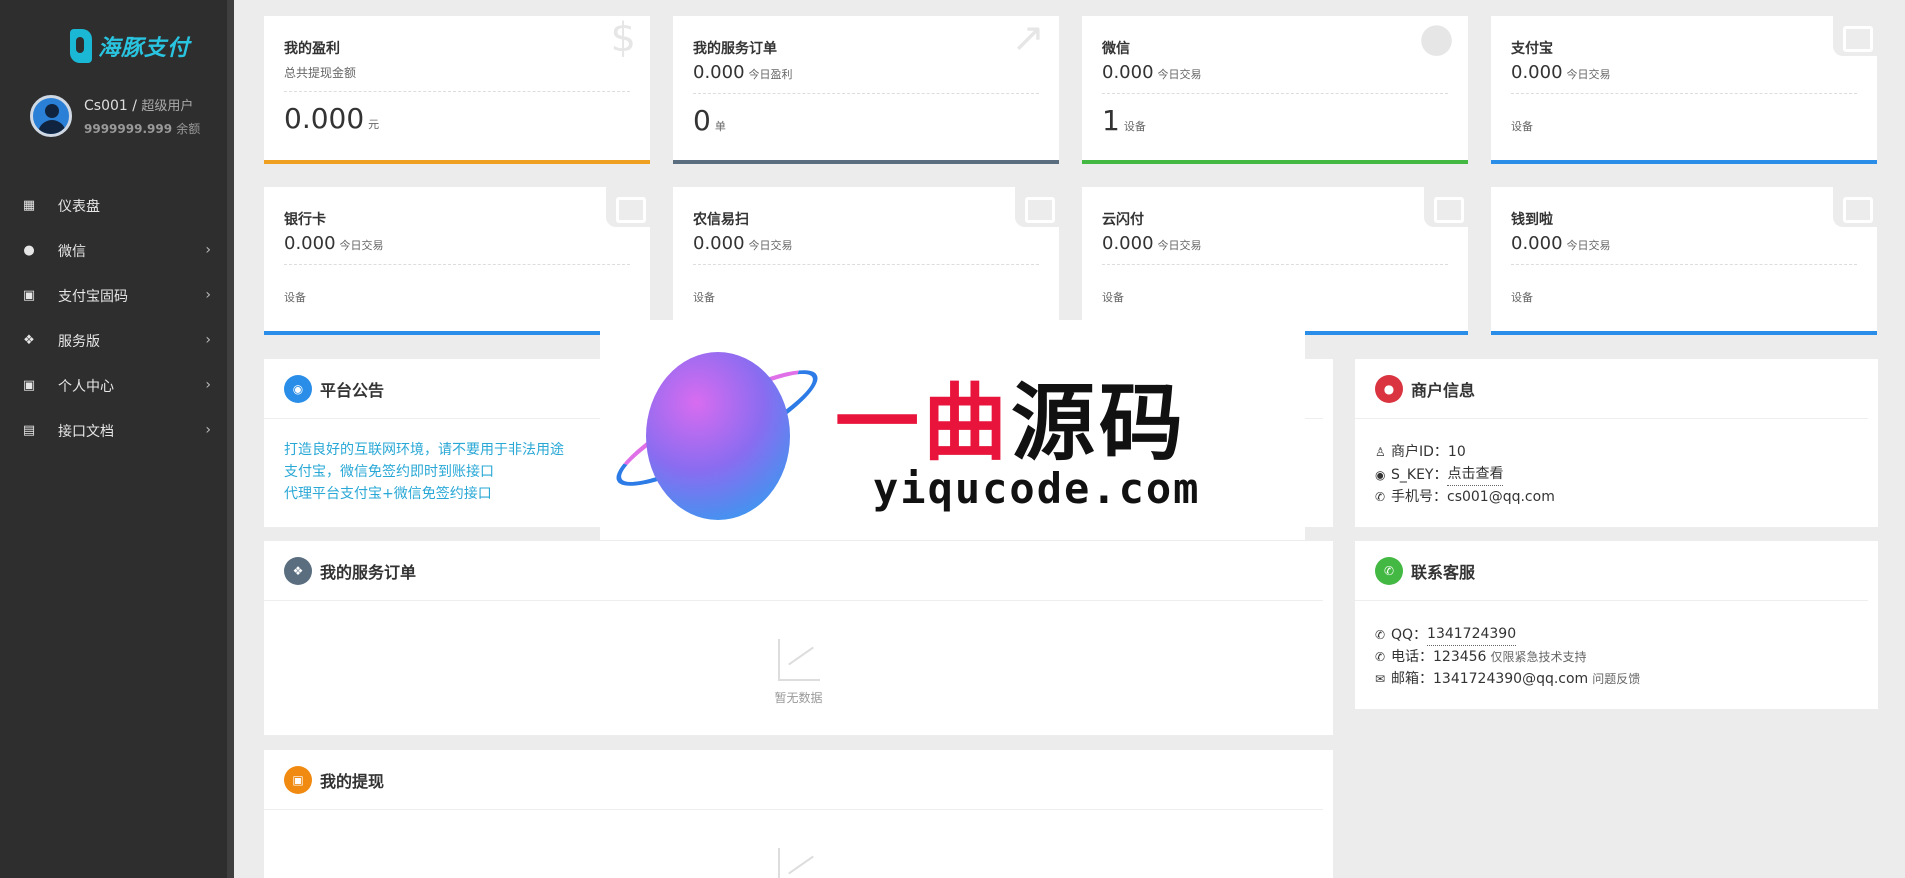 This screenshot has width=1905, height=878. What do you see at coordinates (1011, 422) in the screenshot?
I see `watermark-cn-text: 一曲源码` at bounding box center [1011, 422].